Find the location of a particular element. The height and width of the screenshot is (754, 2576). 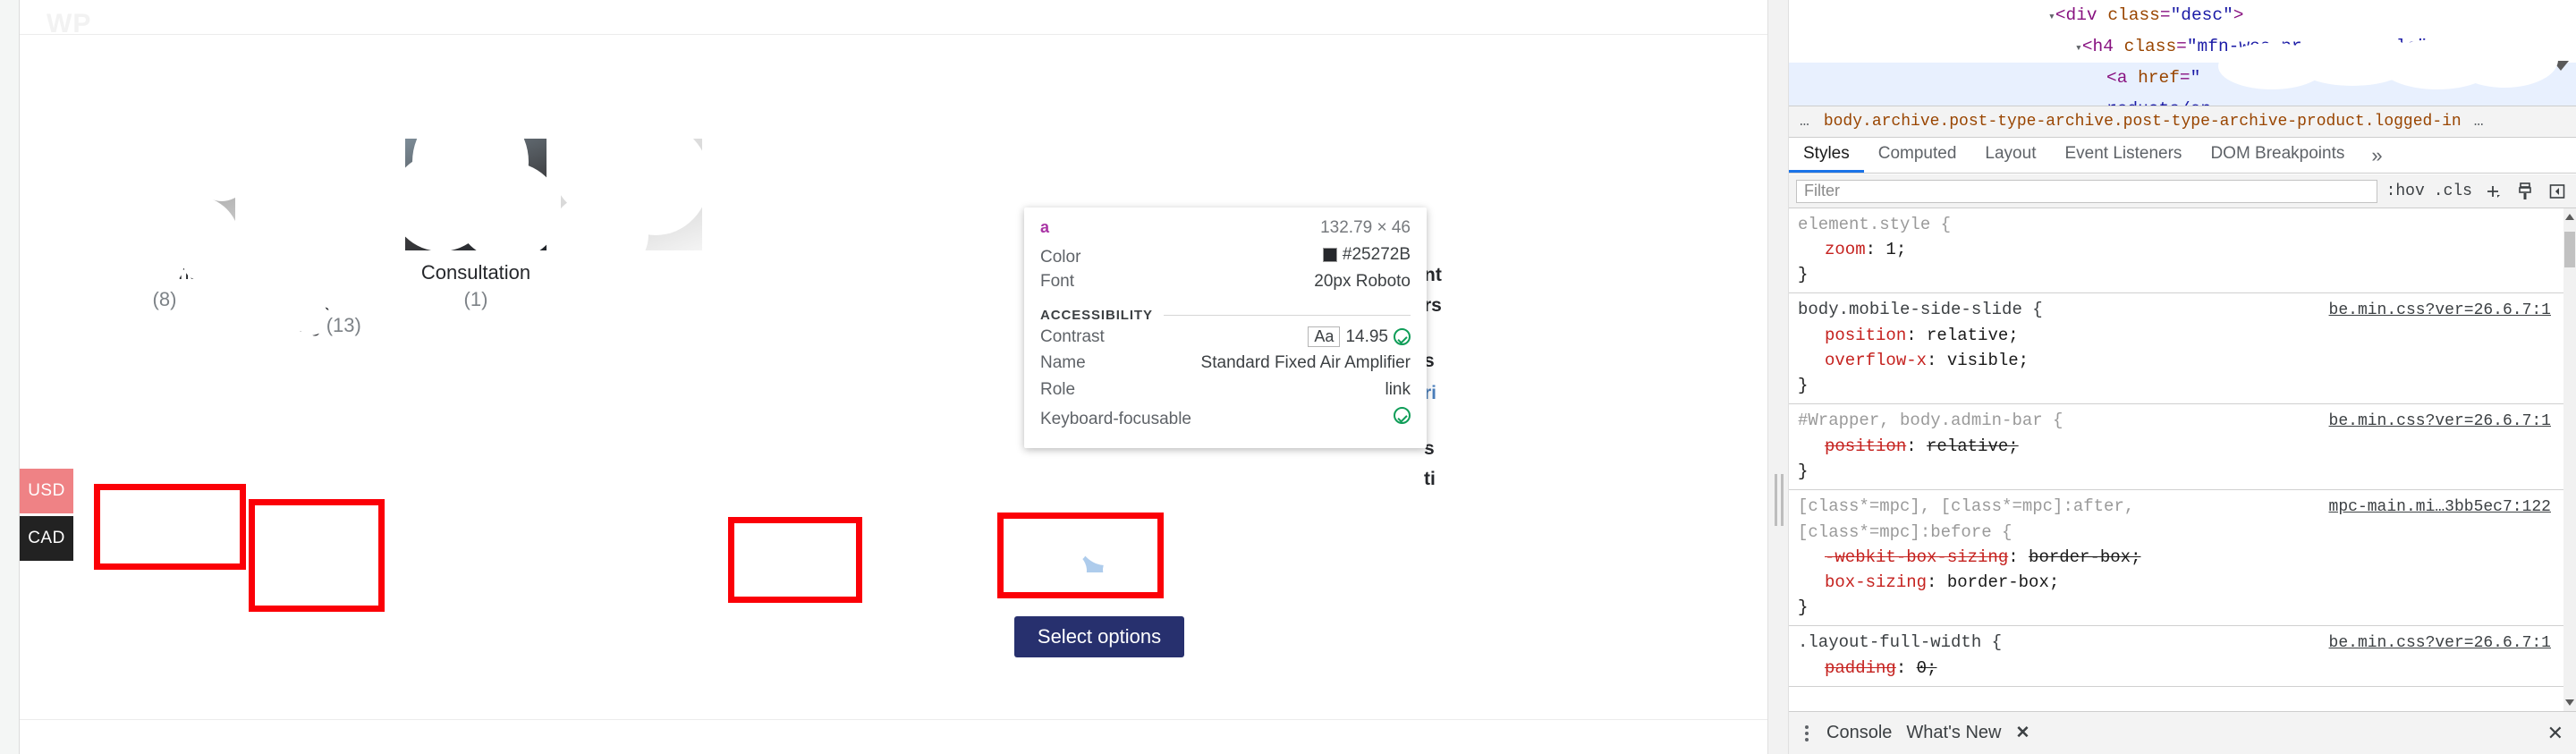

tooltip-name-value: Standard Fixed Air Amplifier is located at coordinates (1305, 362).